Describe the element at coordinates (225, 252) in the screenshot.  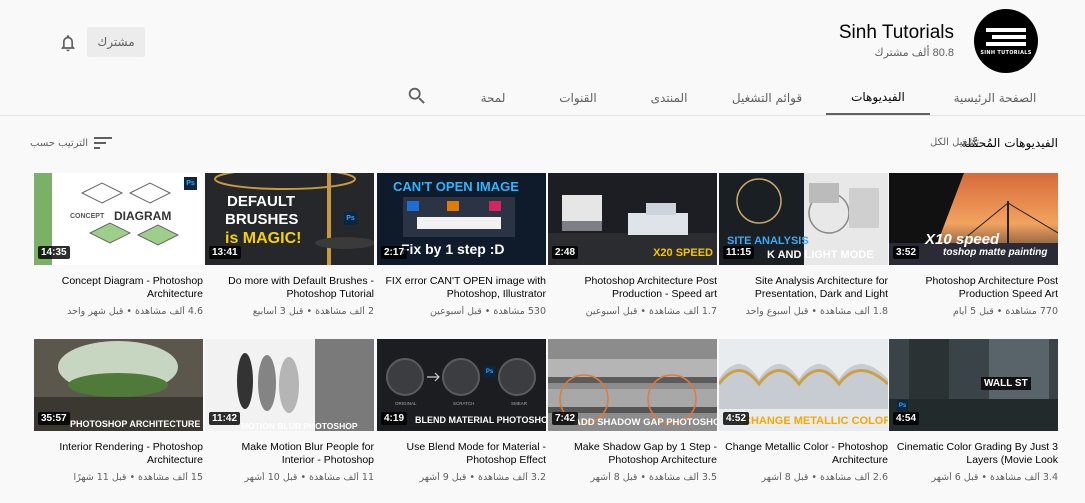
I see `video-duration: 13:41` at that location.